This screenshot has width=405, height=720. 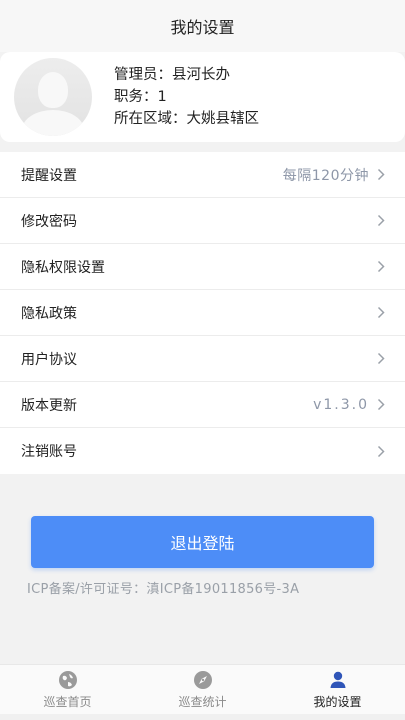 I want to click on page-title: 我的设置, so click(x=202, y=27).